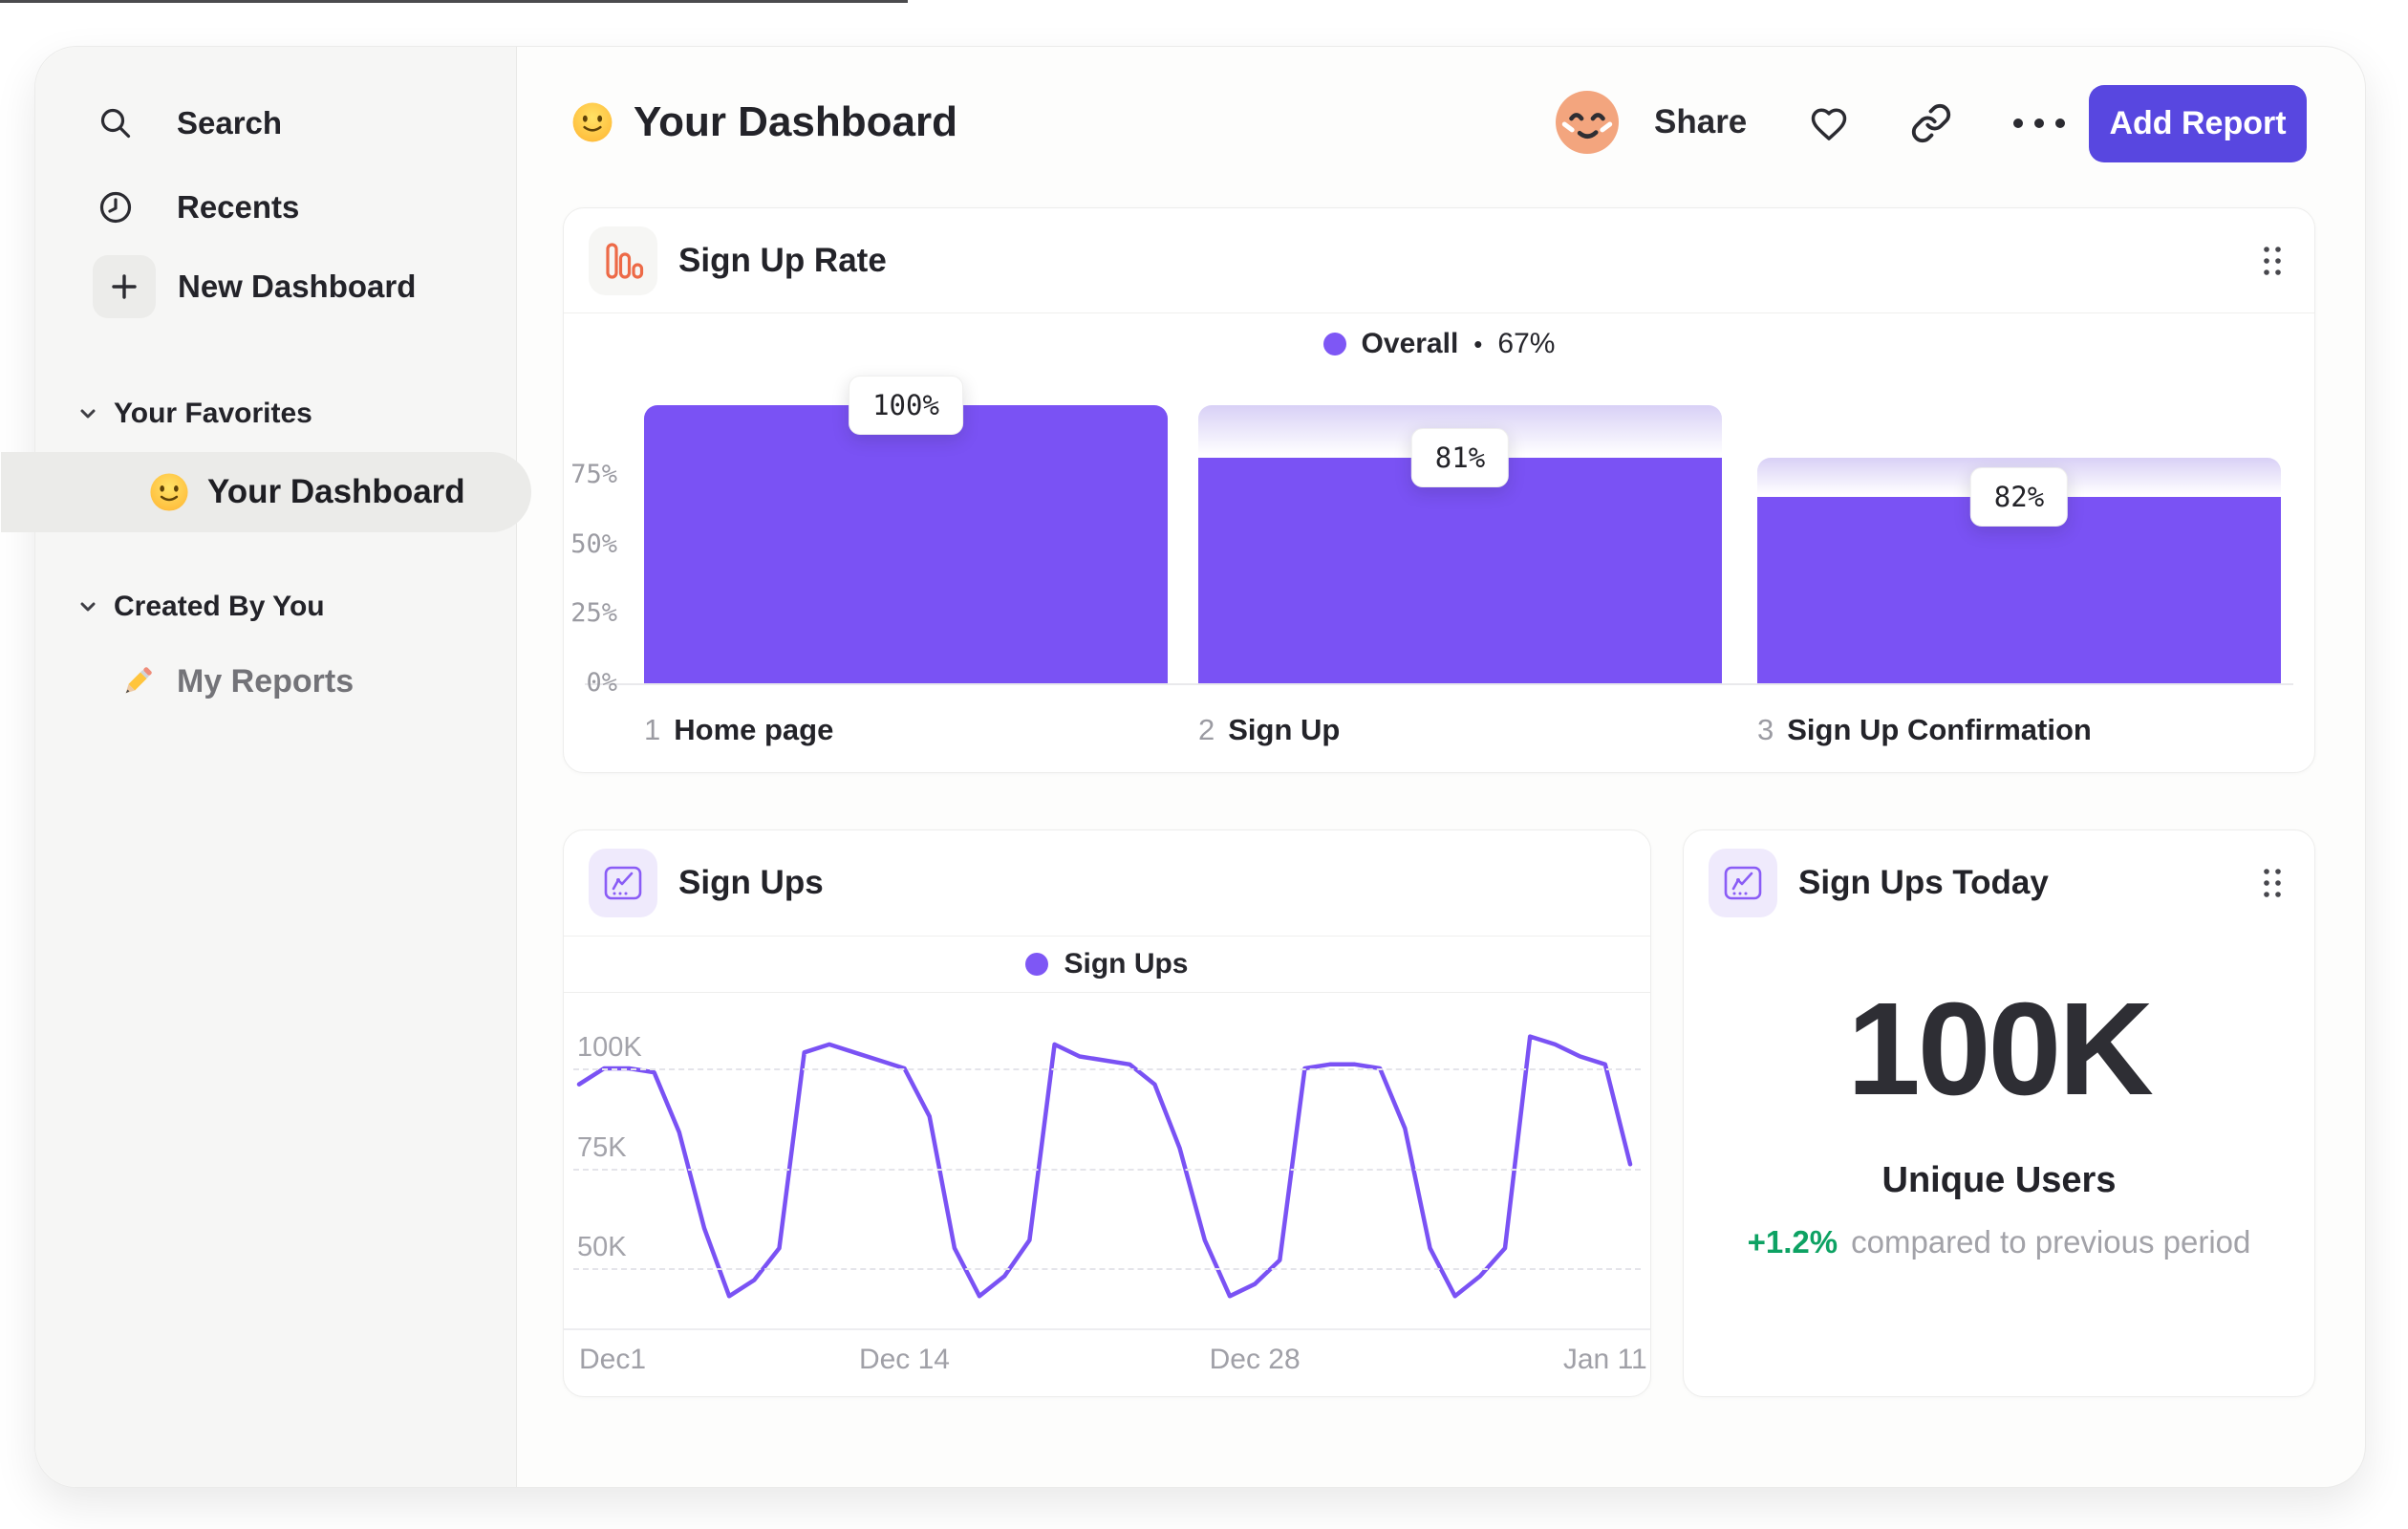 Image resolution: width=2408 pixels, height=1529 pixels. I want to click on sidebar-item-recents: Recents, so click(198, 207).